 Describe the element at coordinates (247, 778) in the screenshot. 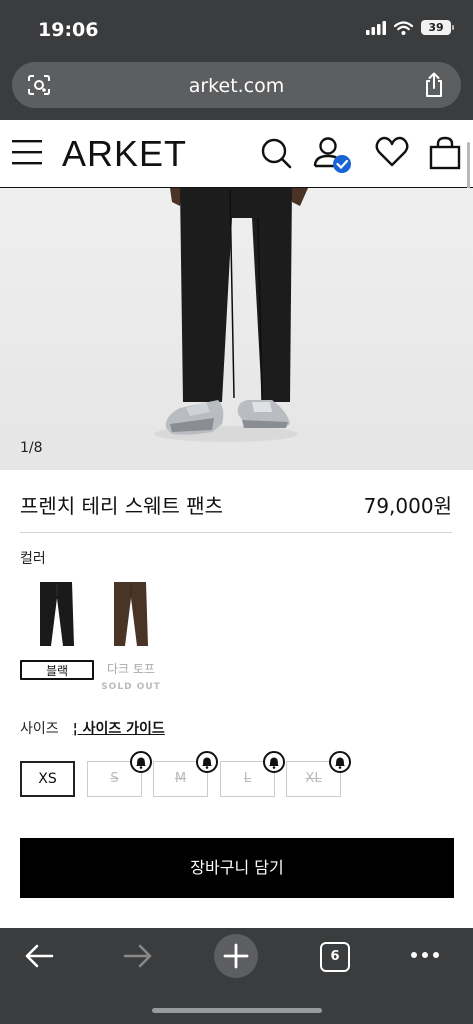

I see `size-option-label: L` at that location.